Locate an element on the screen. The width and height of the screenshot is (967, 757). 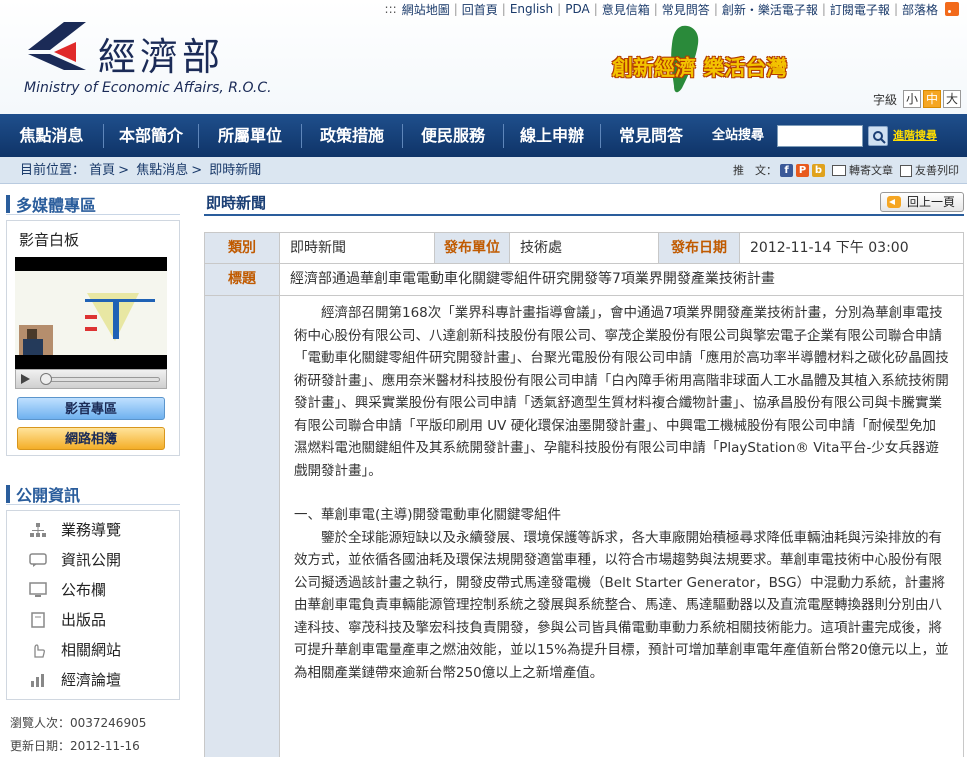
nav-about: 本部簡介 is located at coordinates (151, 135).